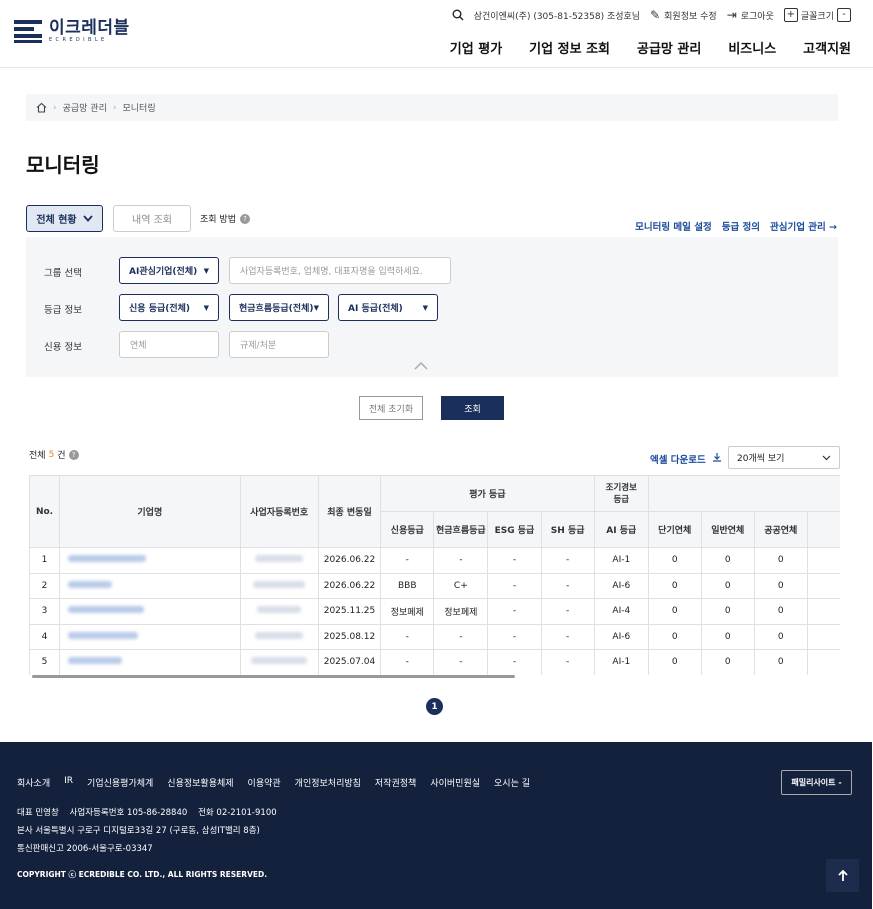 Image resolution: width=873 pixels, height=909 pixels. Describe the element at coordinates (780, 560) in the screenshot. I see `cell-p: 0` at that location.